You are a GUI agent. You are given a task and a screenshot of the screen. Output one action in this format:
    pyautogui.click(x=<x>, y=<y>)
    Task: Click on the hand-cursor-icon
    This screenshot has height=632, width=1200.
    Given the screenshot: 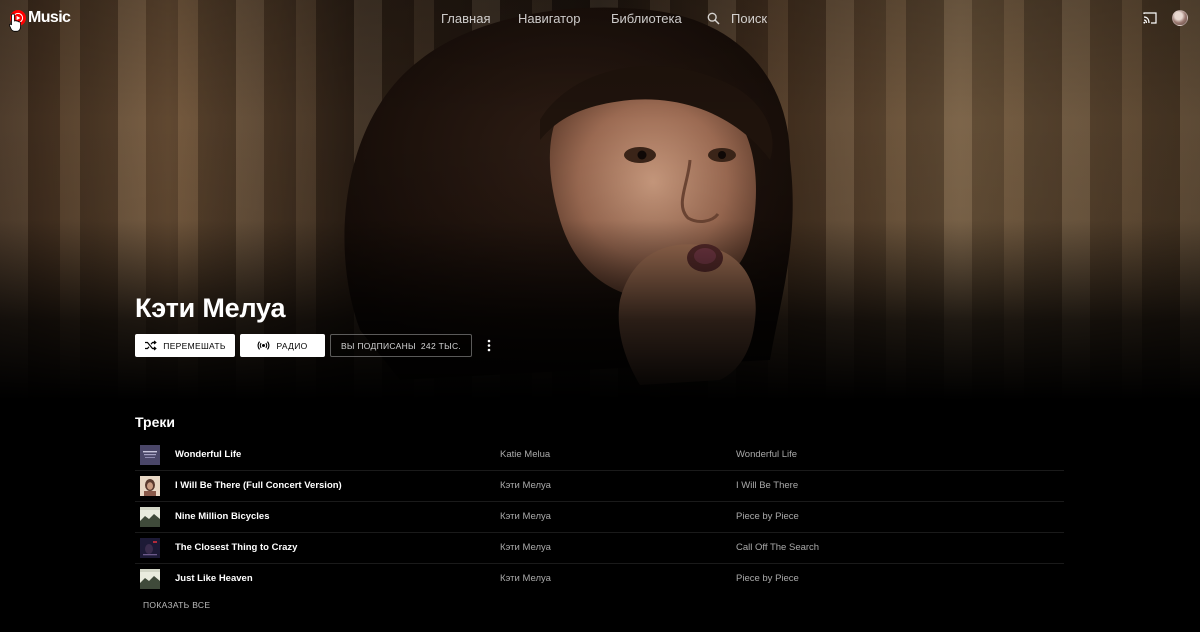 What is the action you would take?
    pyautogui.click(x=15, y=22)
    